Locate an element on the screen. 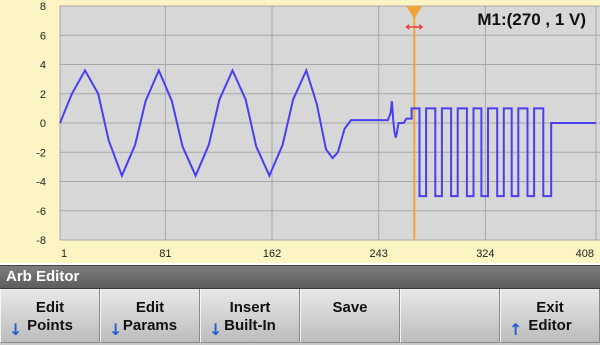  menu-title-bar: Arb Editor is located at coordinates (300, 277).